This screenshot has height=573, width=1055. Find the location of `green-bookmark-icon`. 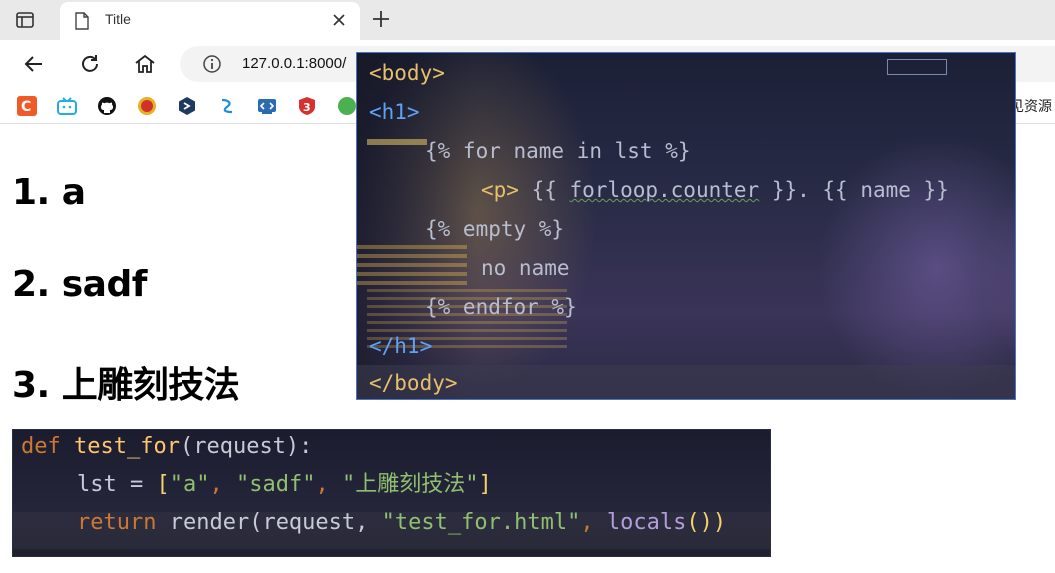

green-bookmark-icon is located at coordinates (347, 106).